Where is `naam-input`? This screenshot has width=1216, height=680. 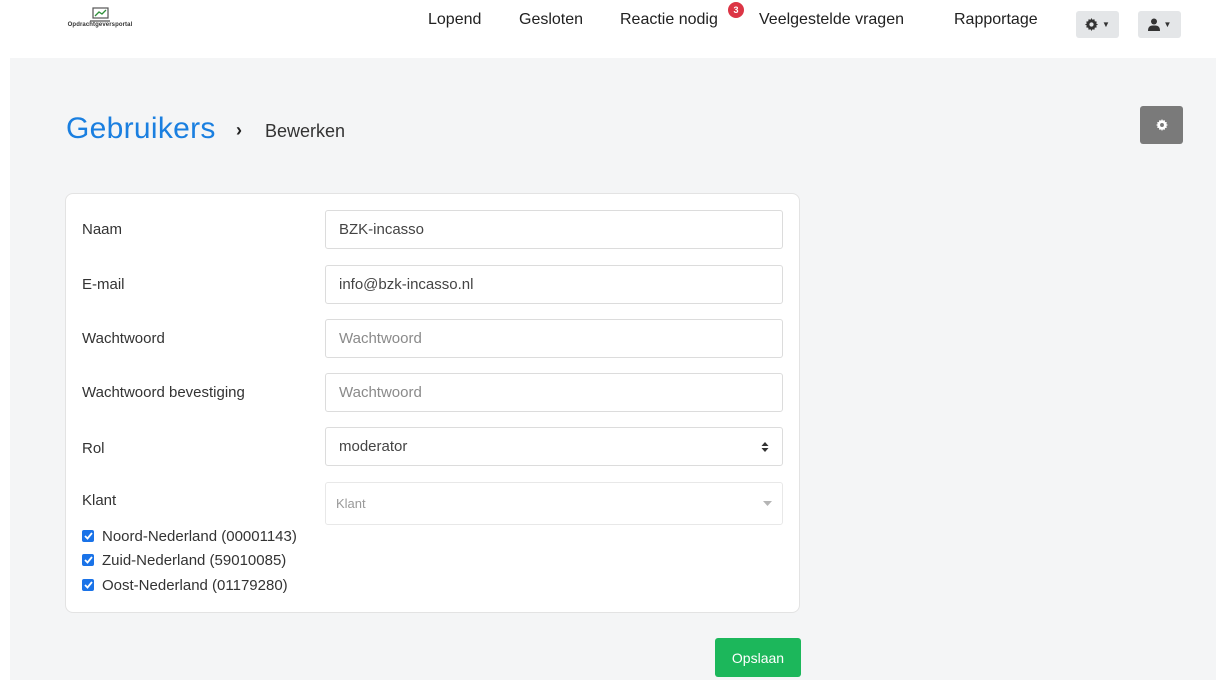 naam-input is located at coordinates (554, 229).